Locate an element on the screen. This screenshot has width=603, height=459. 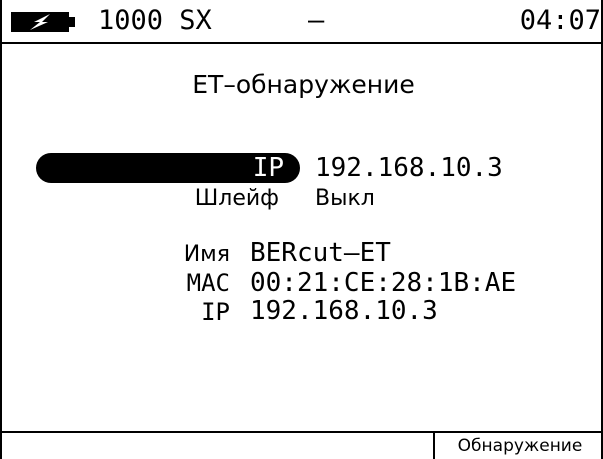
loop-label: Шлейф is located at coordinates (236, 198).